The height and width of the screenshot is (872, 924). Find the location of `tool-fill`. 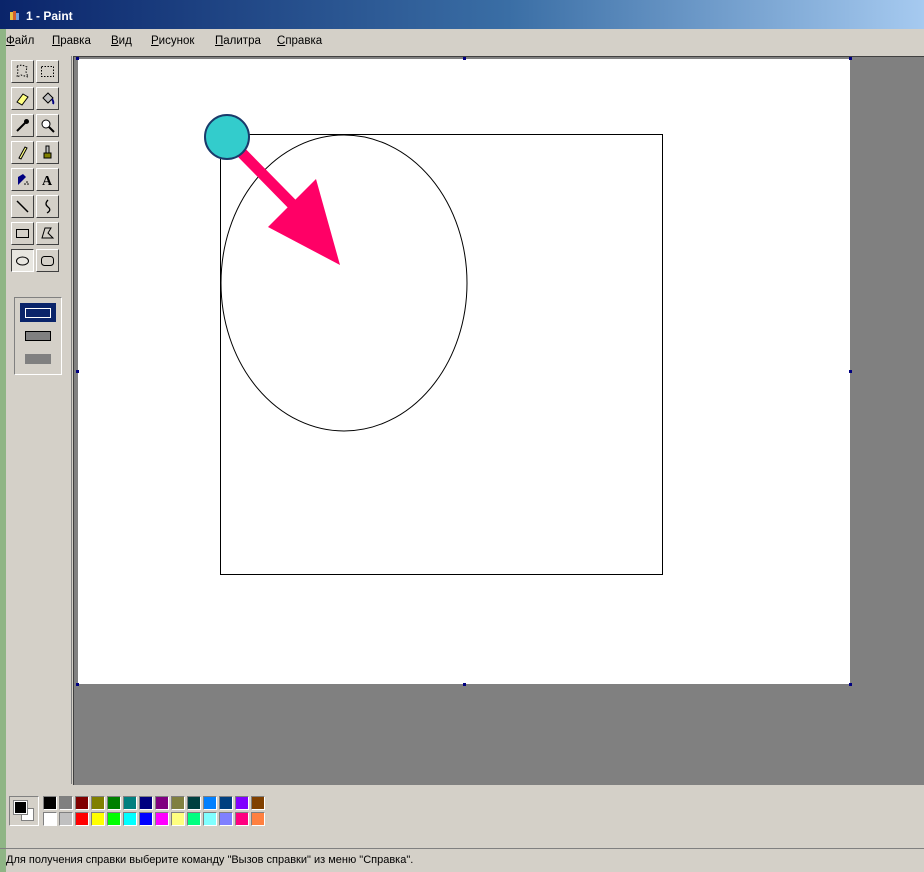

tool-fill is located at coordinates (47, 98).